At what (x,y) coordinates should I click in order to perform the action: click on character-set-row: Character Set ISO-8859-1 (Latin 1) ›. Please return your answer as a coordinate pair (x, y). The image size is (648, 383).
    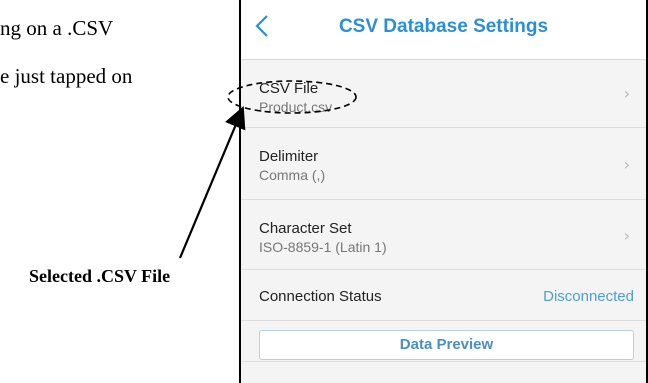
    Looking at the image, I should click on (443, 235).